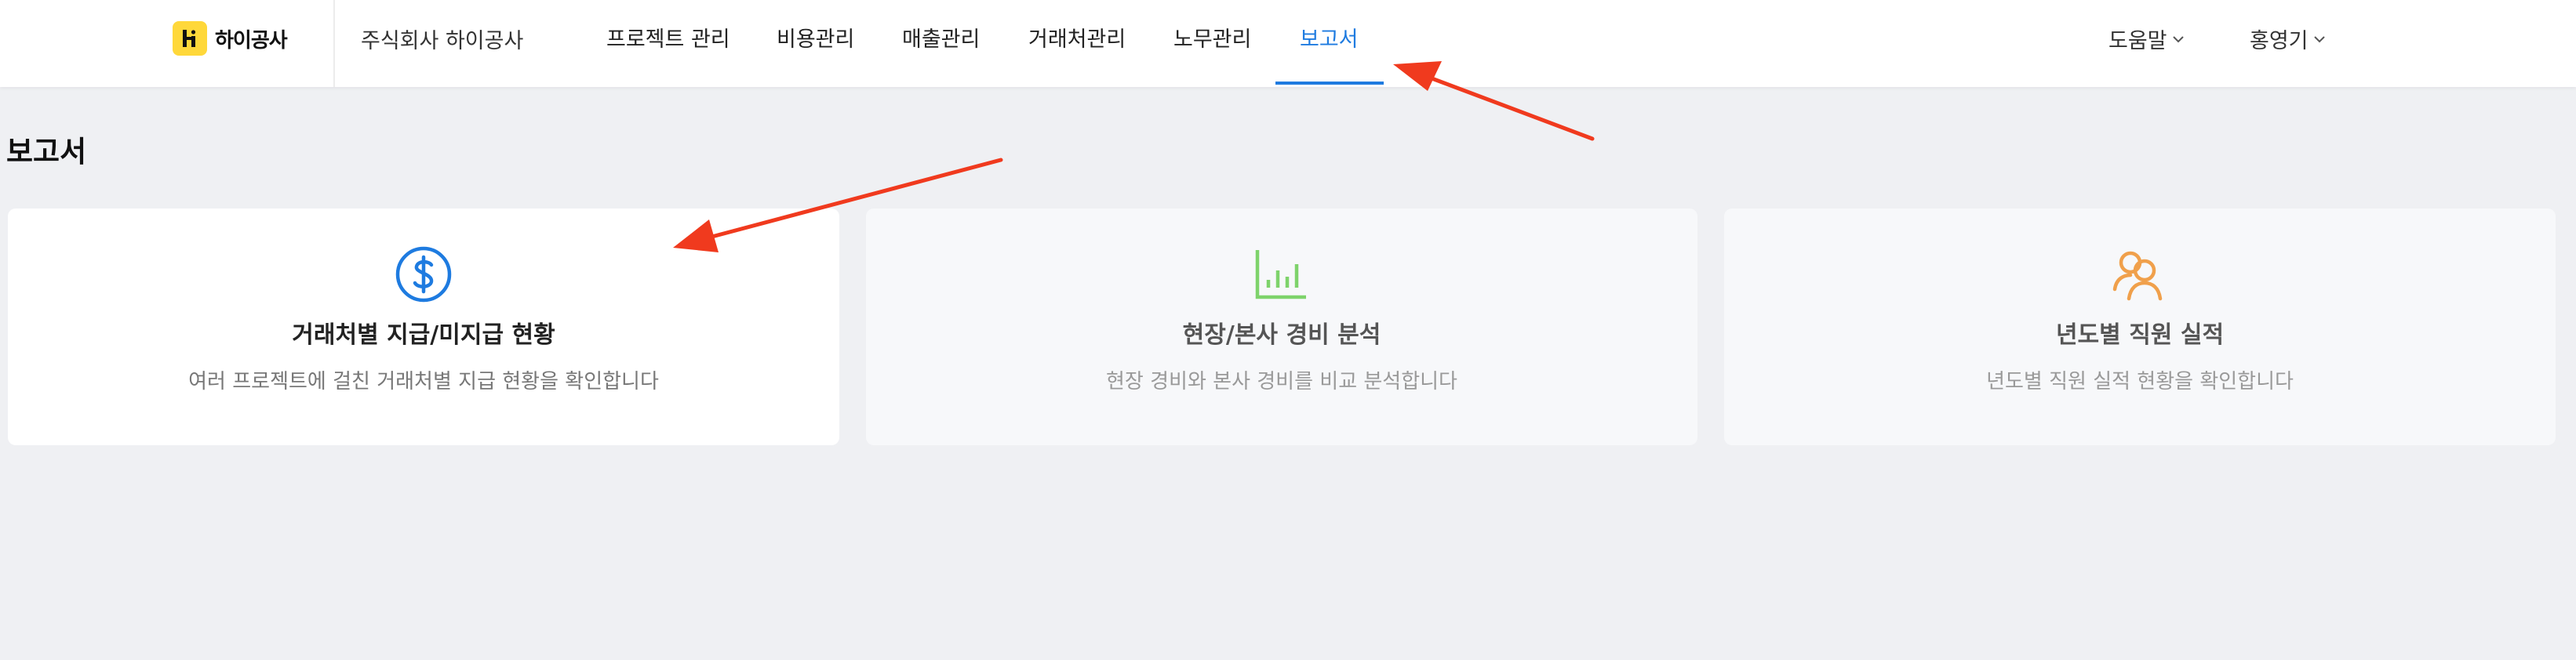 This screenshot has width=2576, height=660. Describe the element at coordinates (1281, 274) in the screenshot. I see `bar-chart-icon` at that location.